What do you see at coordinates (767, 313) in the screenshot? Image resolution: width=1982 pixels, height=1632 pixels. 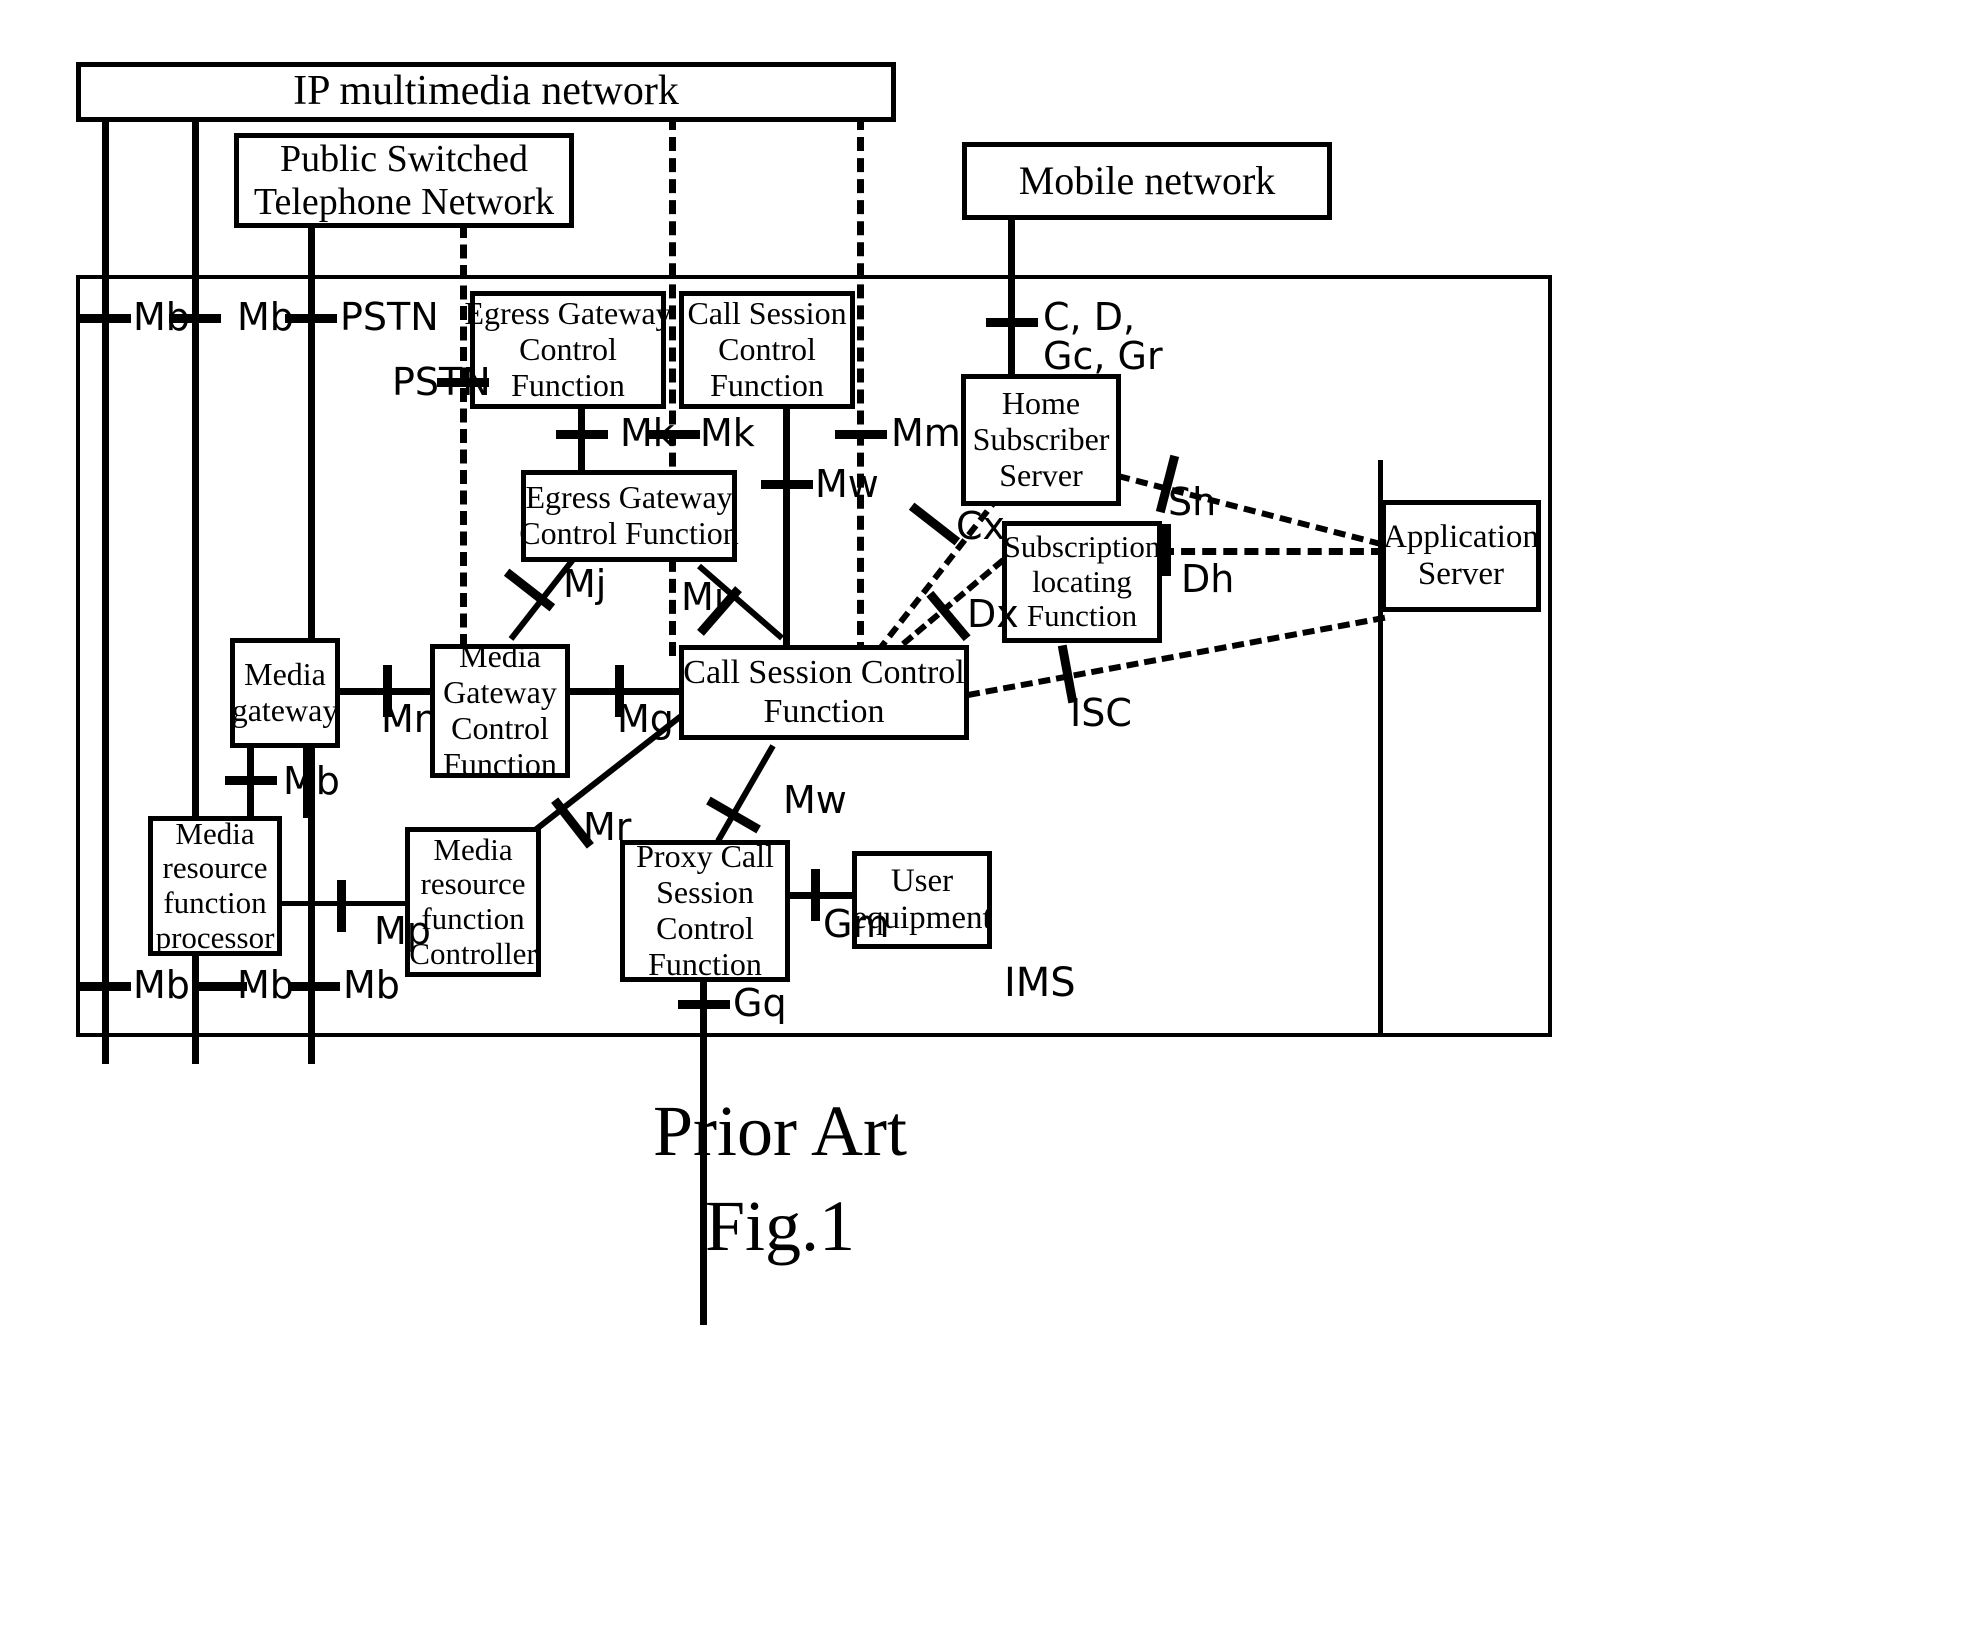 I see `node-label-line1: Call Session` at bounding box center [767, 313].